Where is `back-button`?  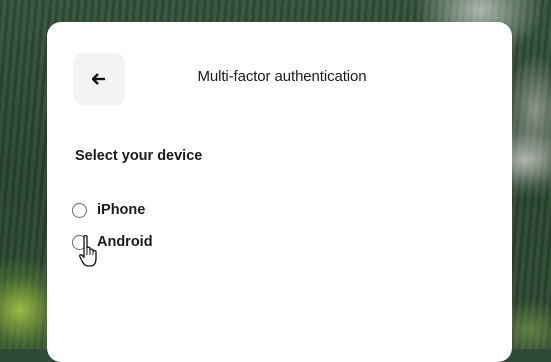
back-button is located at coordinates (99, 79).